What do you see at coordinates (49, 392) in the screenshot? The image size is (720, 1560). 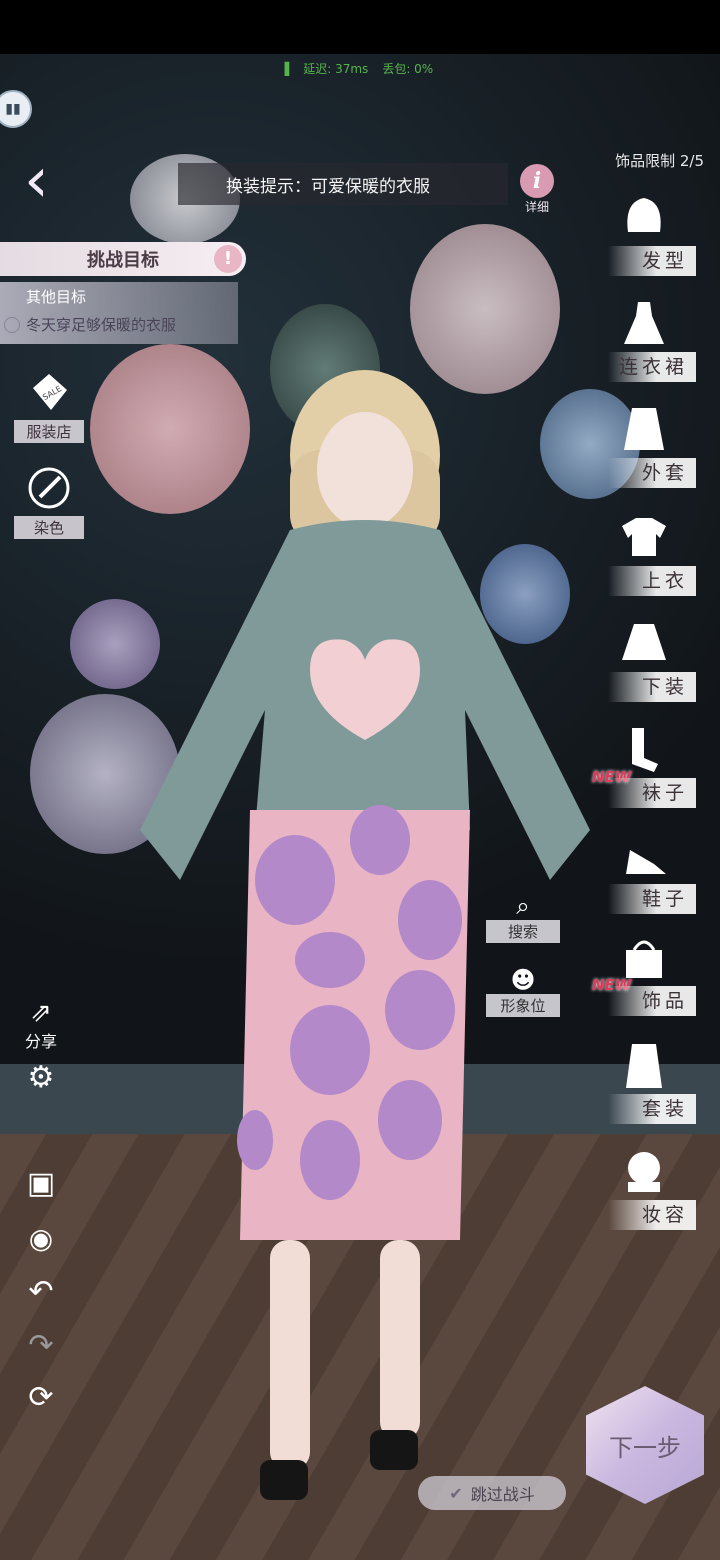 I see `sale-tag-icon: SALE` at bounding box center [49, 392].